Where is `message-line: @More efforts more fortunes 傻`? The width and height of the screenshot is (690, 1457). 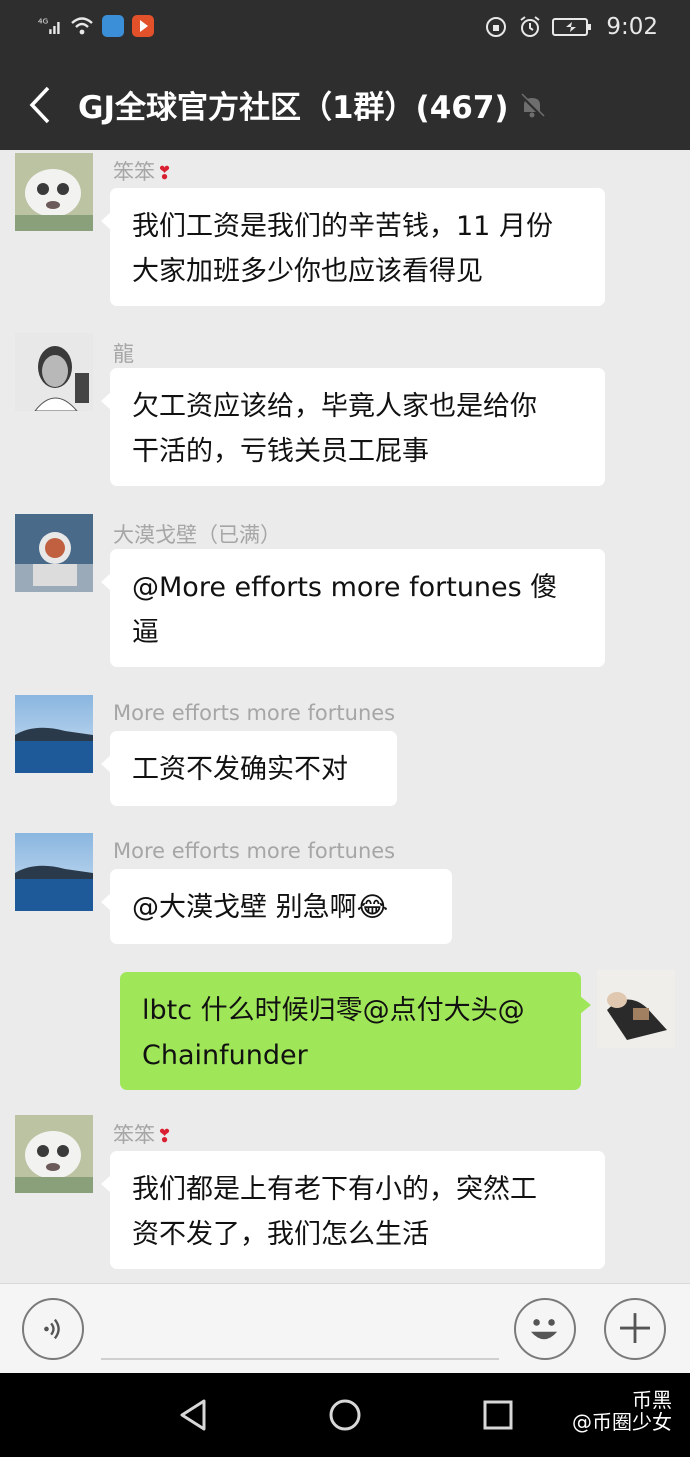
message-line: @More efforts more fortunes 傻 is located at coordinates (345, 587).